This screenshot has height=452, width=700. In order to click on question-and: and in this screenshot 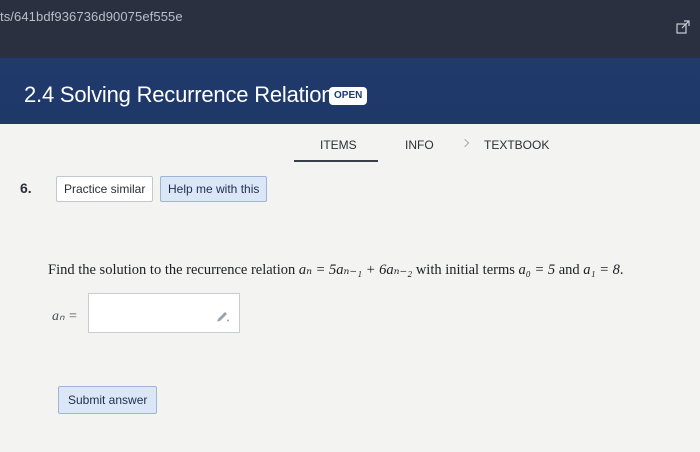, I will do `click(569, 270)`.